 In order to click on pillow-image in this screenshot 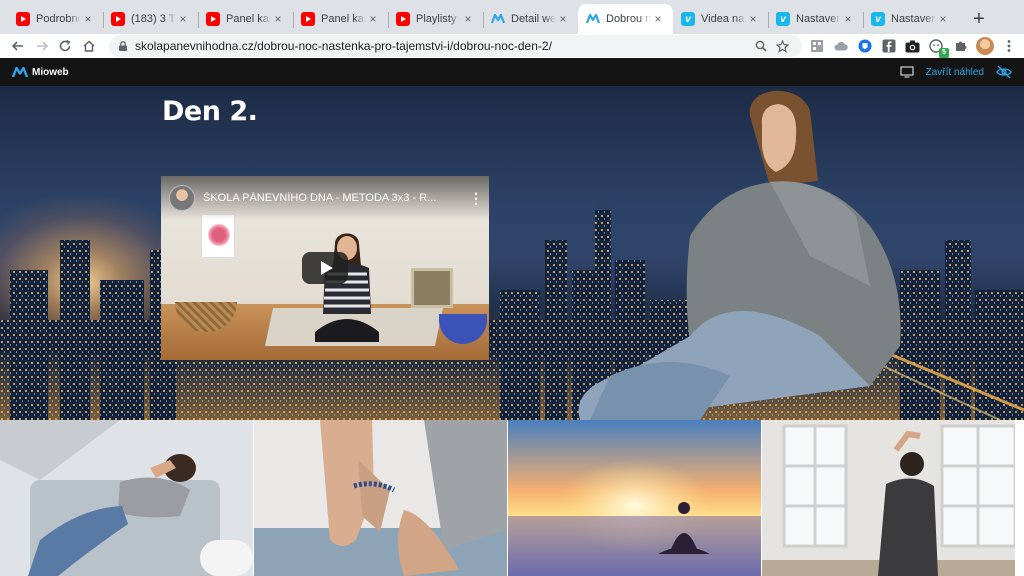, I will do `click(432, 288)`.